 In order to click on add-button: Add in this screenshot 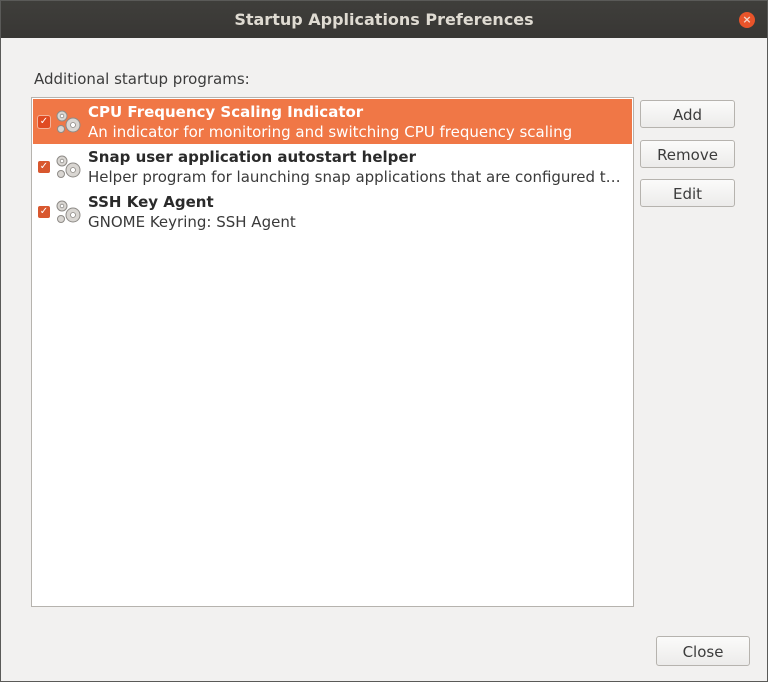, I will do `click(687, 114)`.